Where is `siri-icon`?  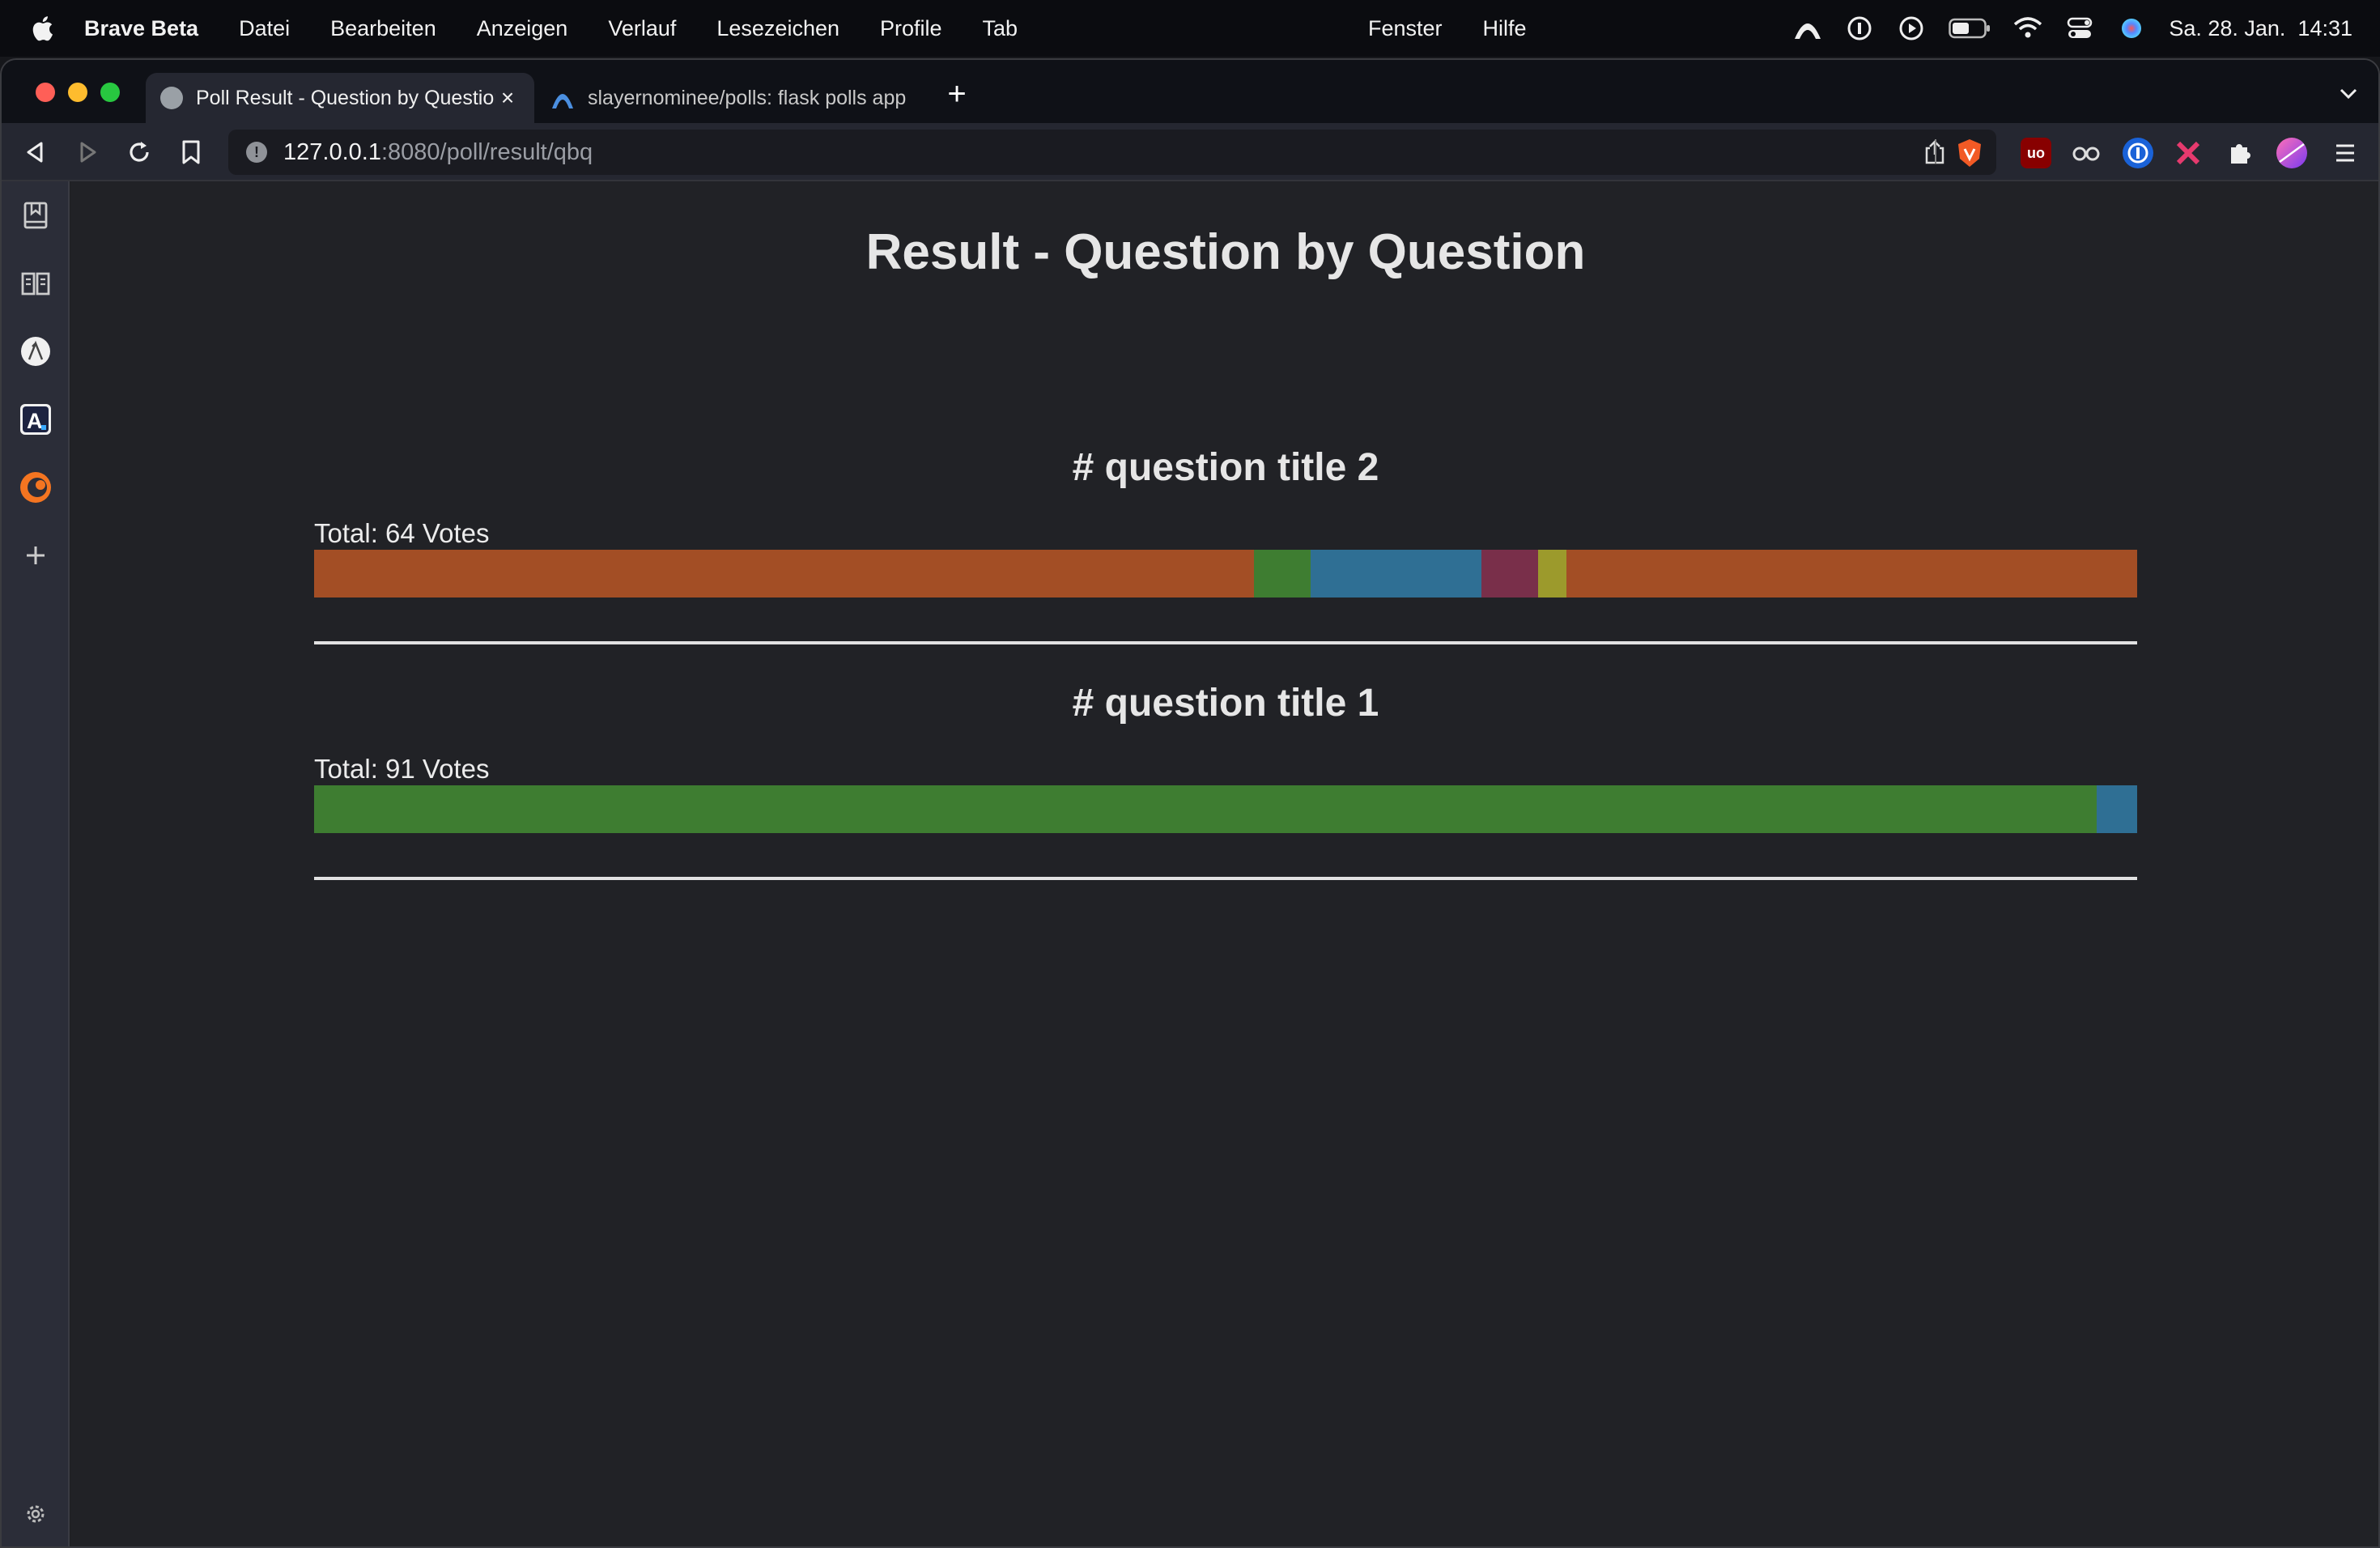 siri-icon is located at coordinates (2131, 29).